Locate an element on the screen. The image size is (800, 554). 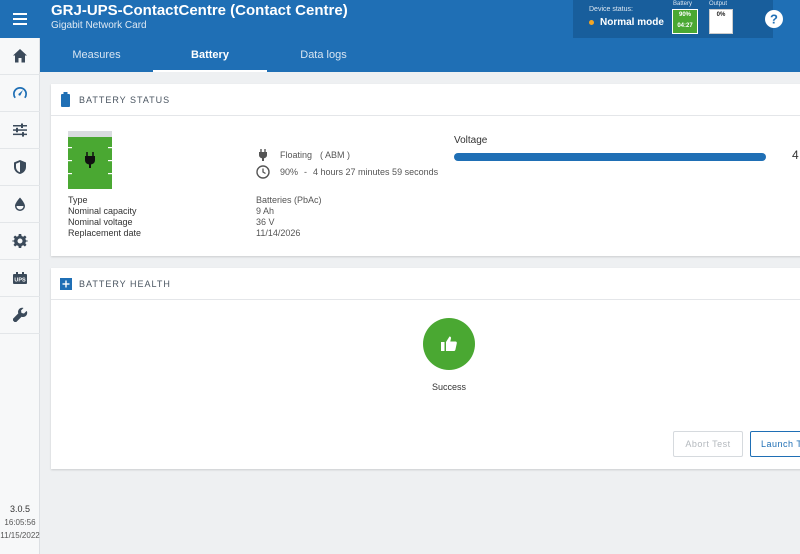
voltage-nominal-label: Nominal voltage is located at coordinates (100, 222).